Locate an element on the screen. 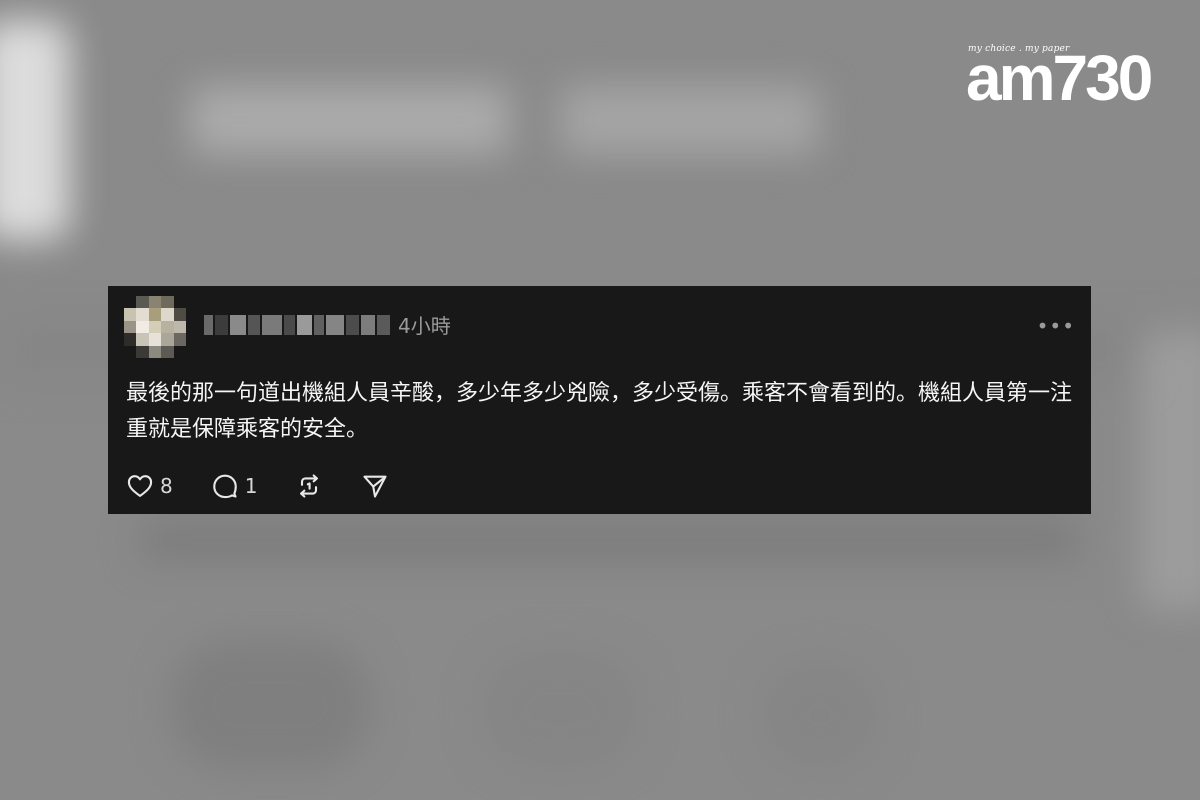 This screenshot has width=1200, height=800. reply-button: 1 is located at coordinates (234, 486).